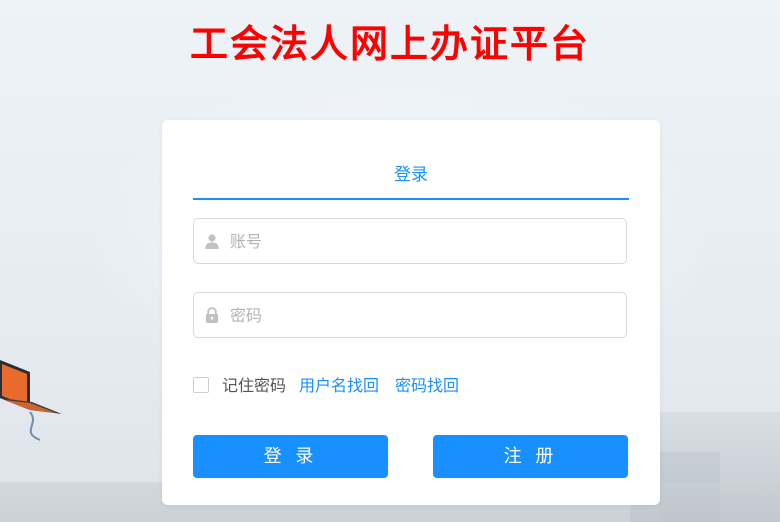 Image resolution: width=780 pixels, height=522 pixels. Describe the element at coordinates (411, 199) in the screenshot. I see `tab-active-indicator` at that location.